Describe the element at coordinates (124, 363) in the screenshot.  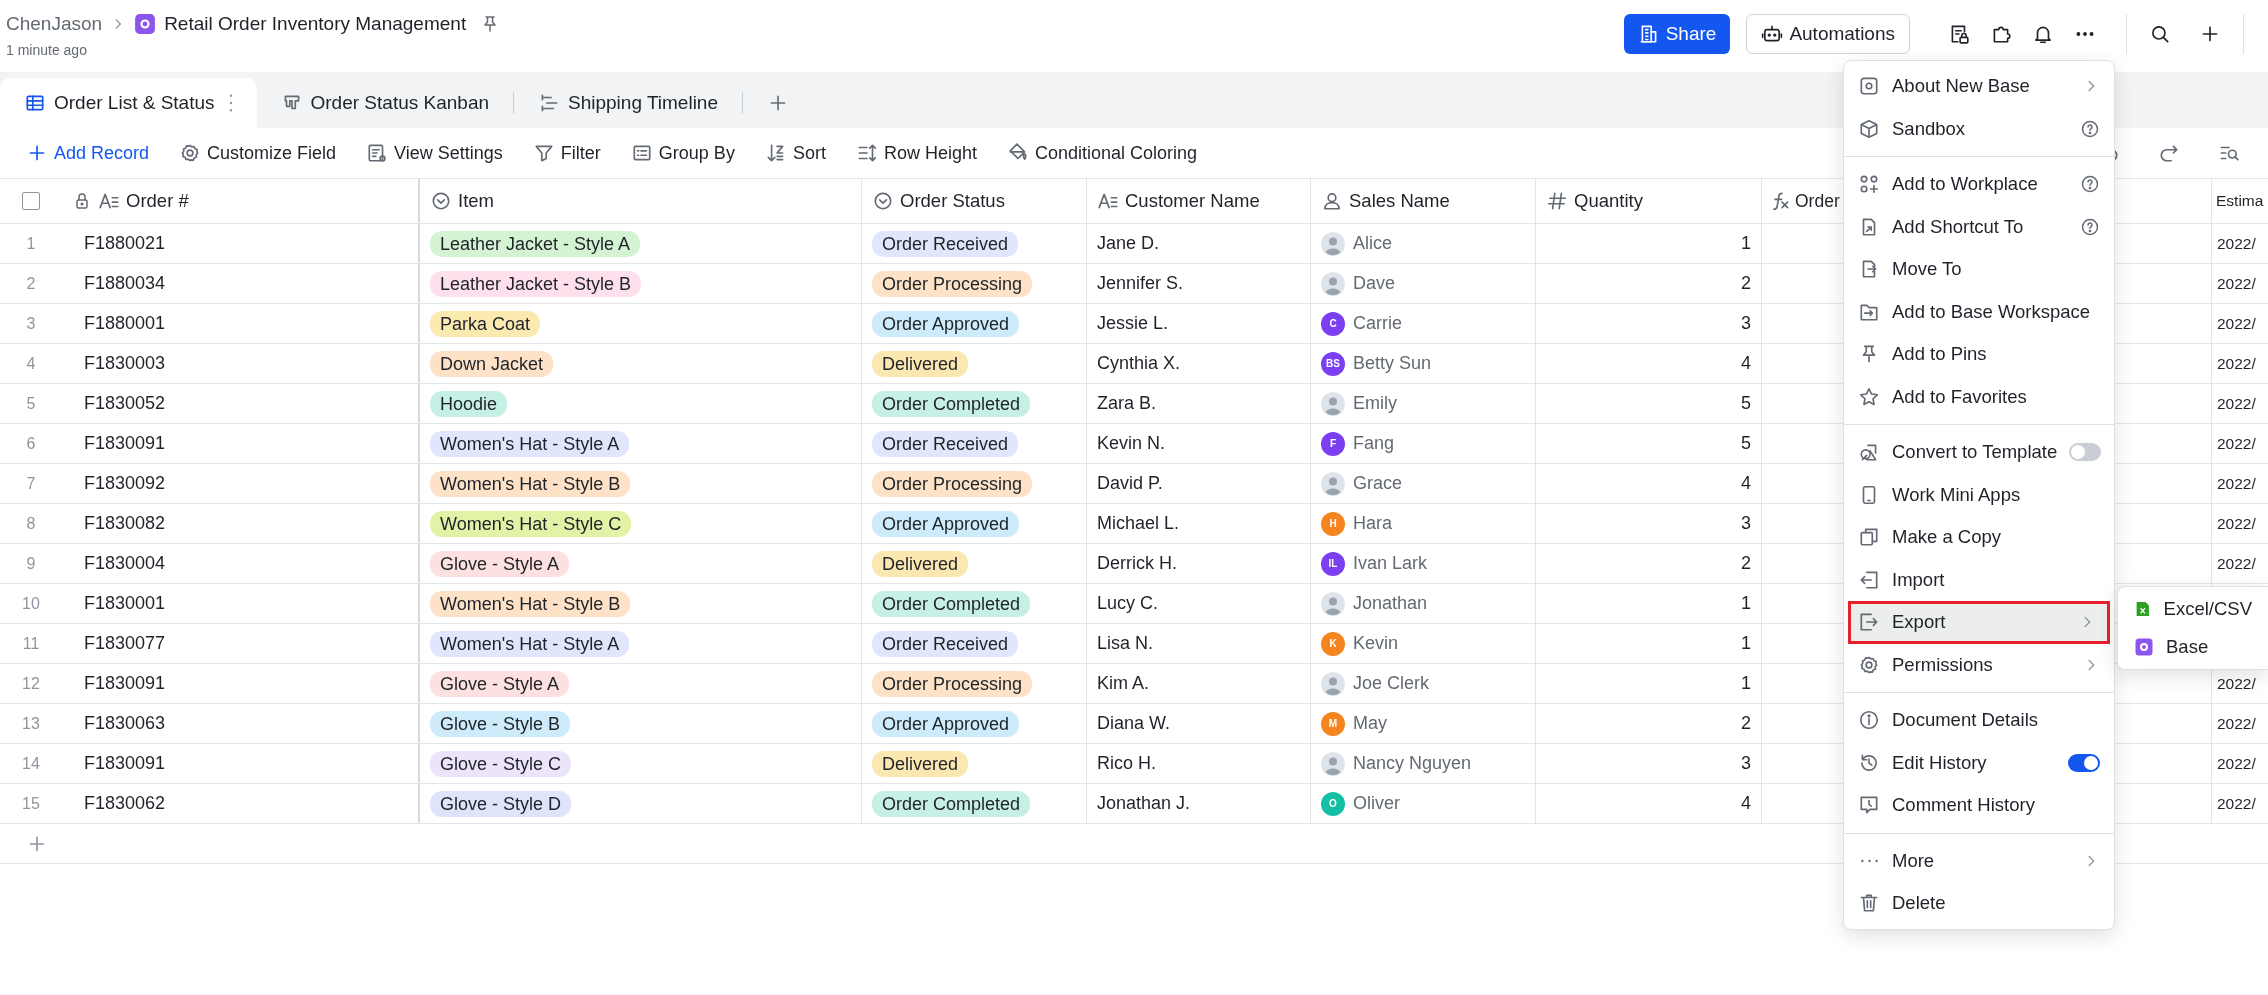
I see `table-cell-text: F1830003` at that location.